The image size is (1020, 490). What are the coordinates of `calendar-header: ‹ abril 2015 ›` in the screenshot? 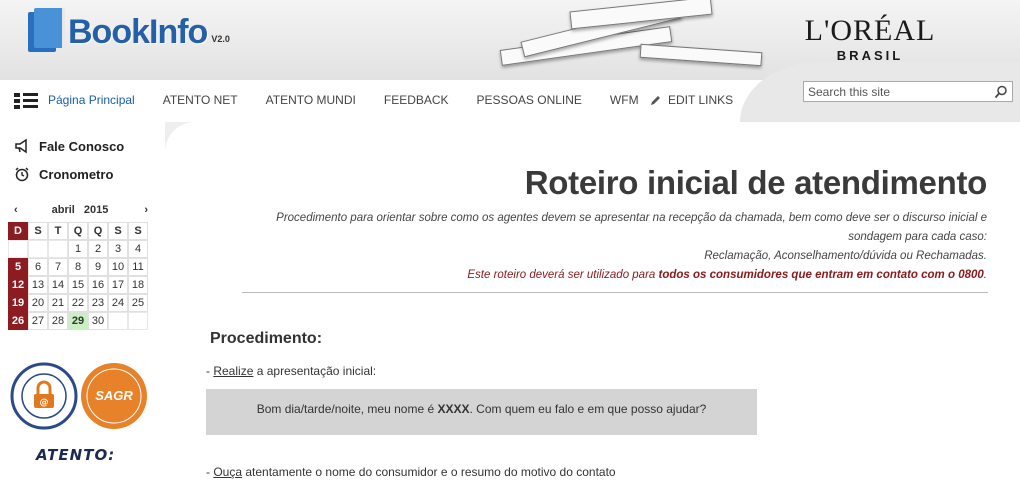 It's located at (80, 211).